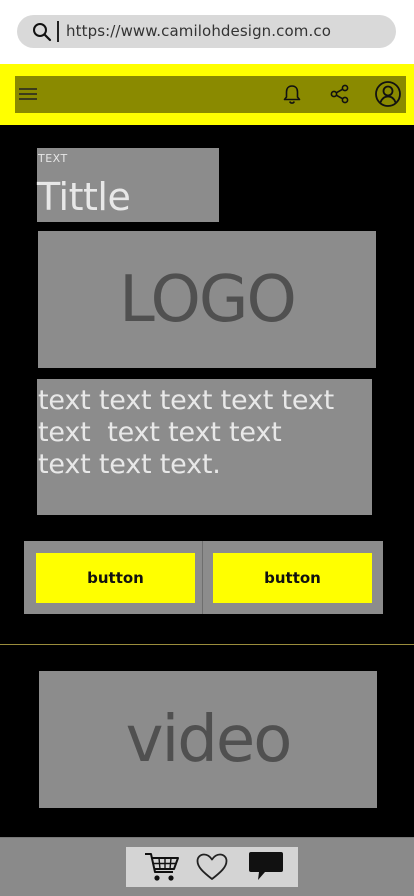  What do you see at coordinates (42, 32) in the screenshot?
I see `search-icon` at bounding box center [42, 32].